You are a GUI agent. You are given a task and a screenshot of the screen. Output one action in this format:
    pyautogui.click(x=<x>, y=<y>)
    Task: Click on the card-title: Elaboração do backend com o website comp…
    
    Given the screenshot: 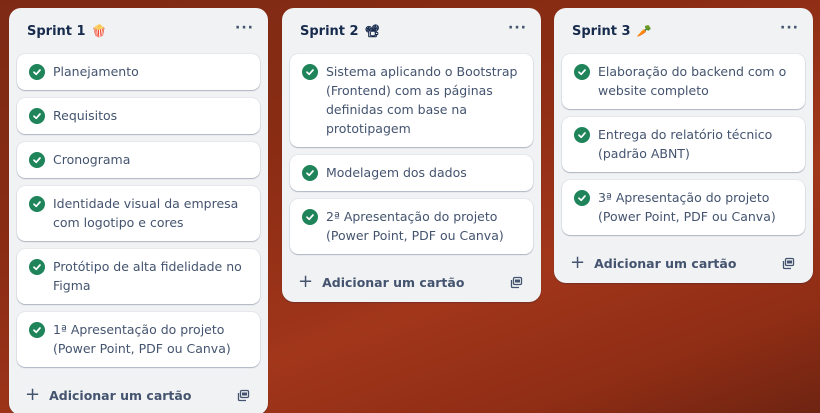 What is the action you would take?
    pyautogui.click(x=692, y=81)
    